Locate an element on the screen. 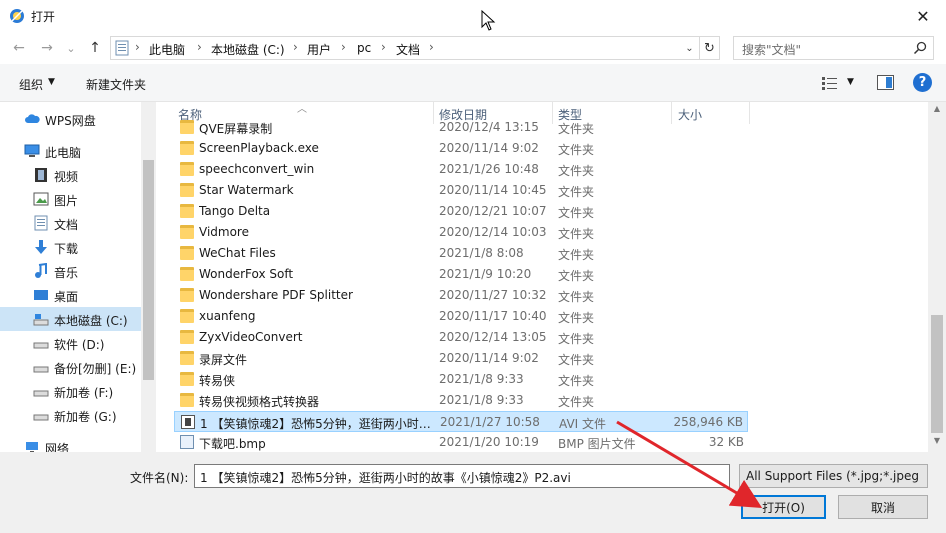 The width and height of the screenshot is (946, 533). close-button: ✕ is located at coordinates (923, 16).